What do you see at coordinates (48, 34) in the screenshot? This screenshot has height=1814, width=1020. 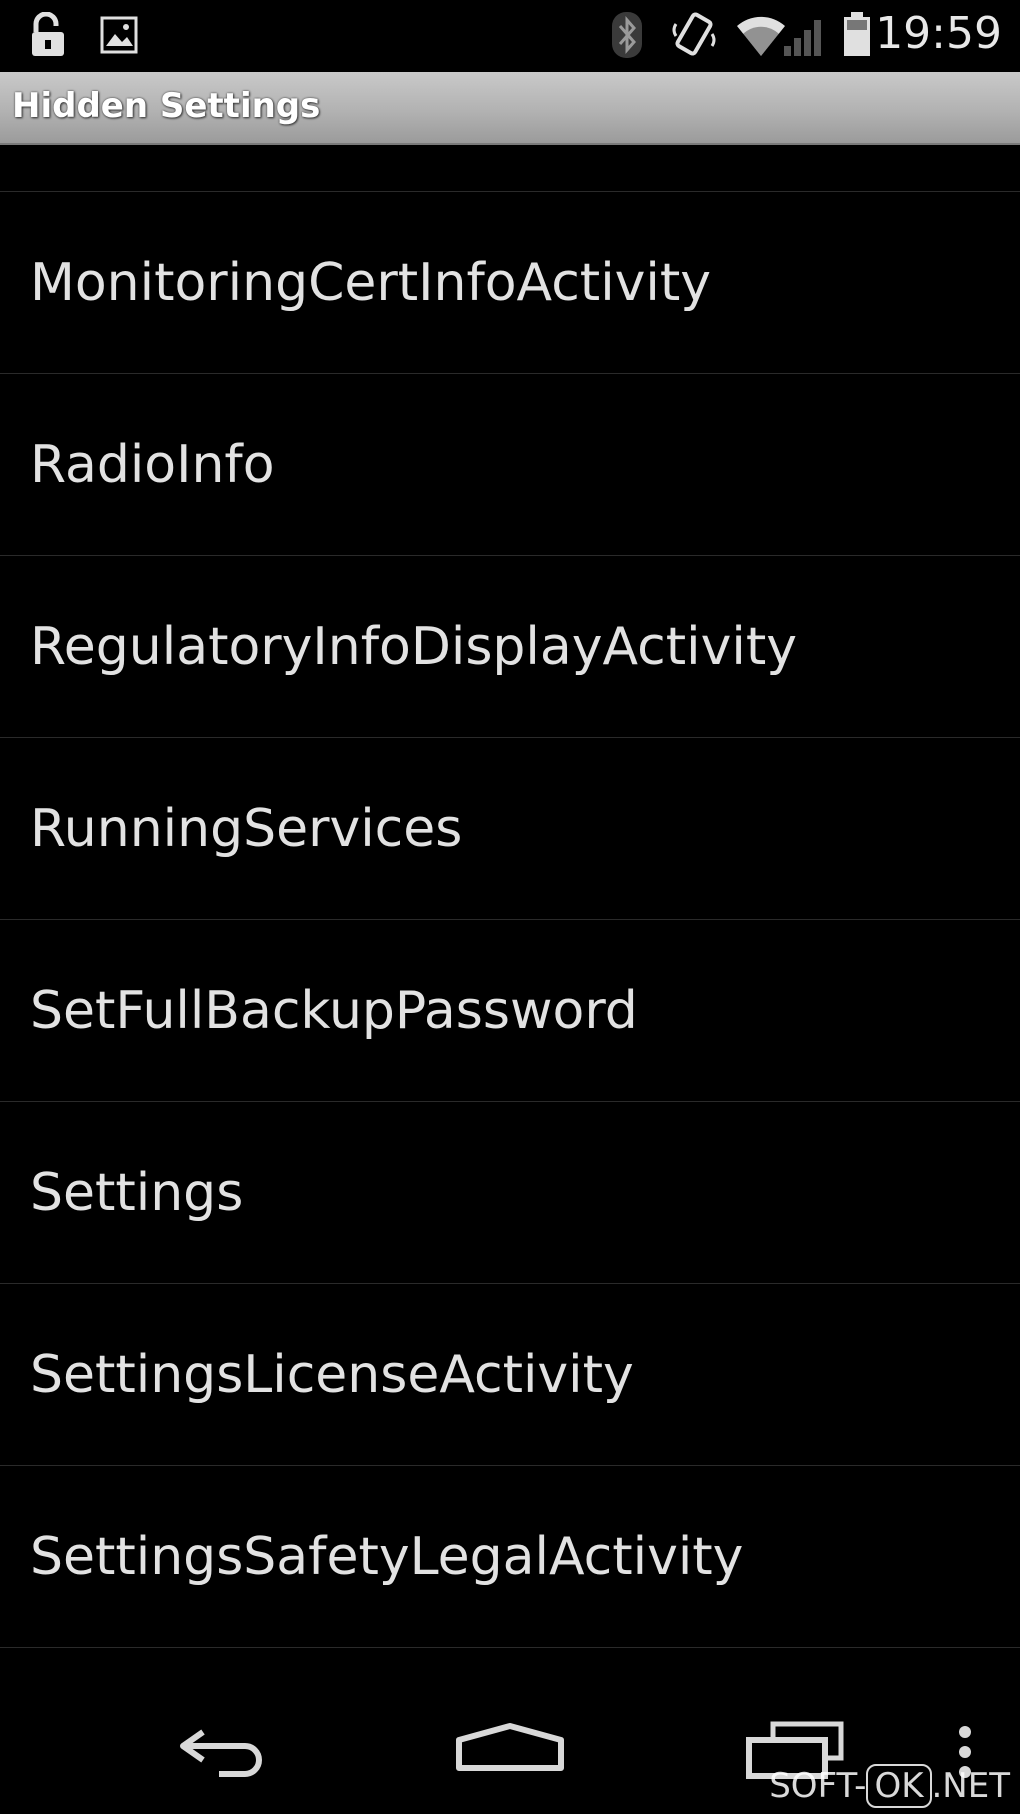 I see `unlock-icon` at bounding box center [48, 34].